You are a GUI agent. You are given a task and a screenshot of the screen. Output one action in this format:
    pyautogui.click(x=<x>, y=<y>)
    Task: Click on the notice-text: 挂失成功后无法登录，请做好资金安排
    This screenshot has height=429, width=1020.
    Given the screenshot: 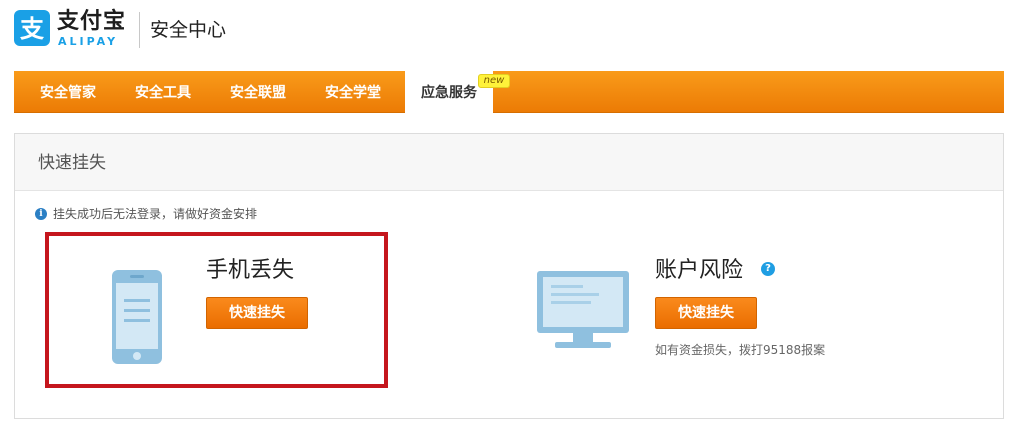 What is the action you would take?
    pyautogui.click(x=155, y=214)
    